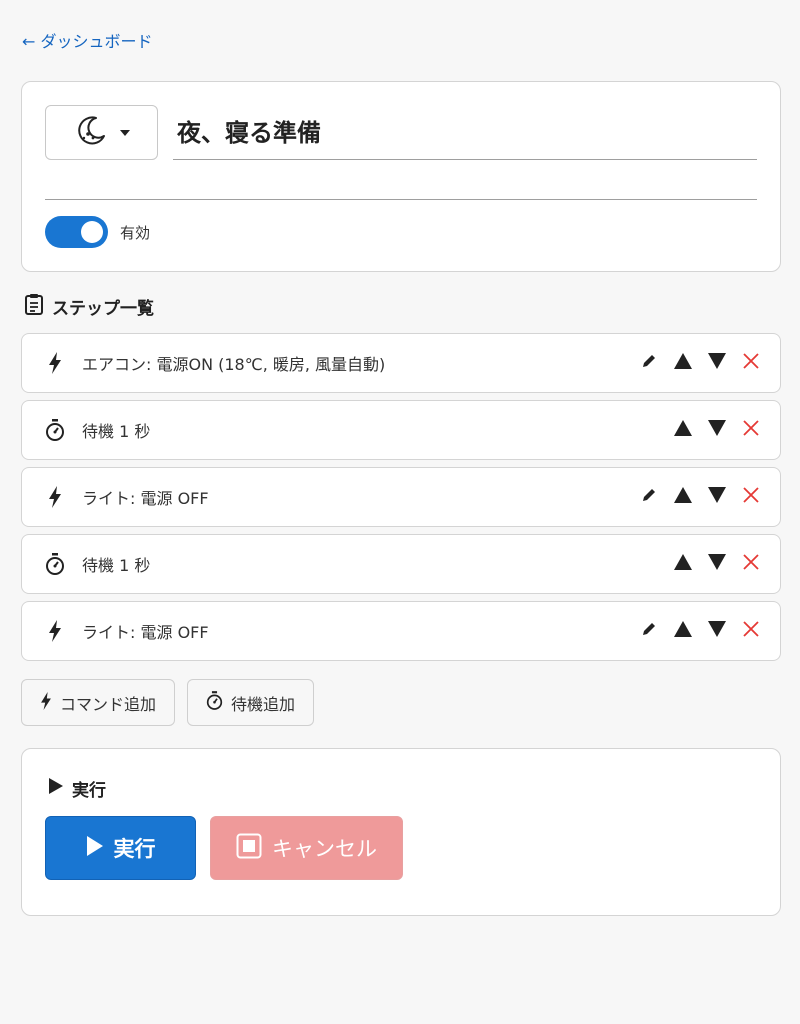 The image size is (800, 1024). What do you see at coordinates (401, 363) in the screenshot?
I see `step-row: エアコン: 電源ON (18℃, 暖房, 風量自動)` at bounding box center [401, 363].